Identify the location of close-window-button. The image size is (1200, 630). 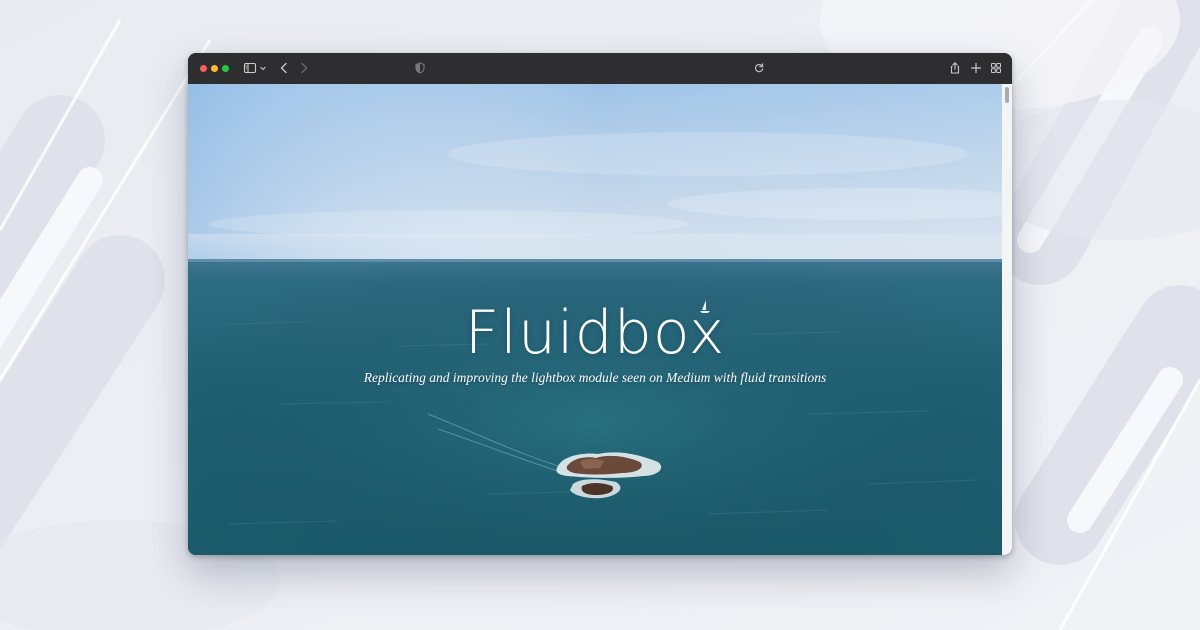
(203, 68).